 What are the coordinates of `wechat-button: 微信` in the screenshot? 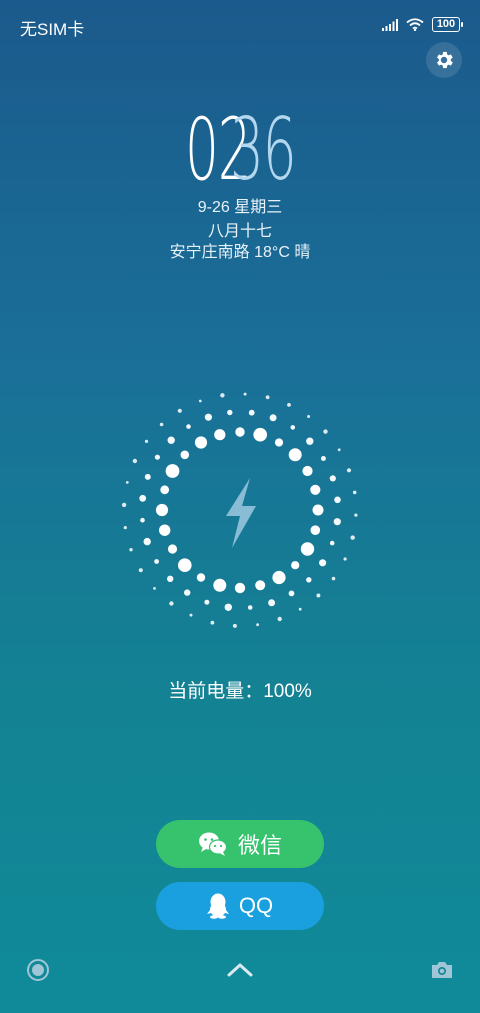 It's located at (240, 844).